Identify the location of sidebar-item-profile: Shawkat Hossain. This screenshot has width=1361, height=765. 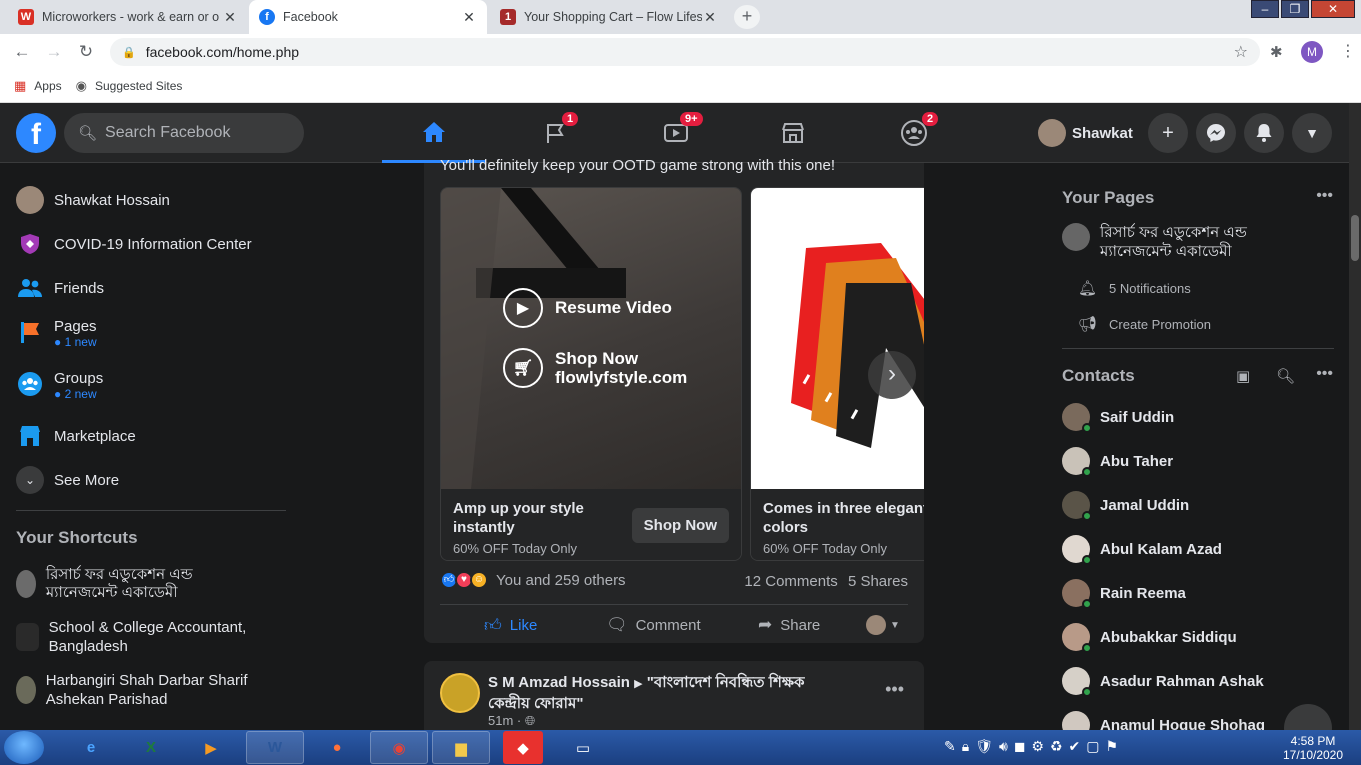
(93, 200).